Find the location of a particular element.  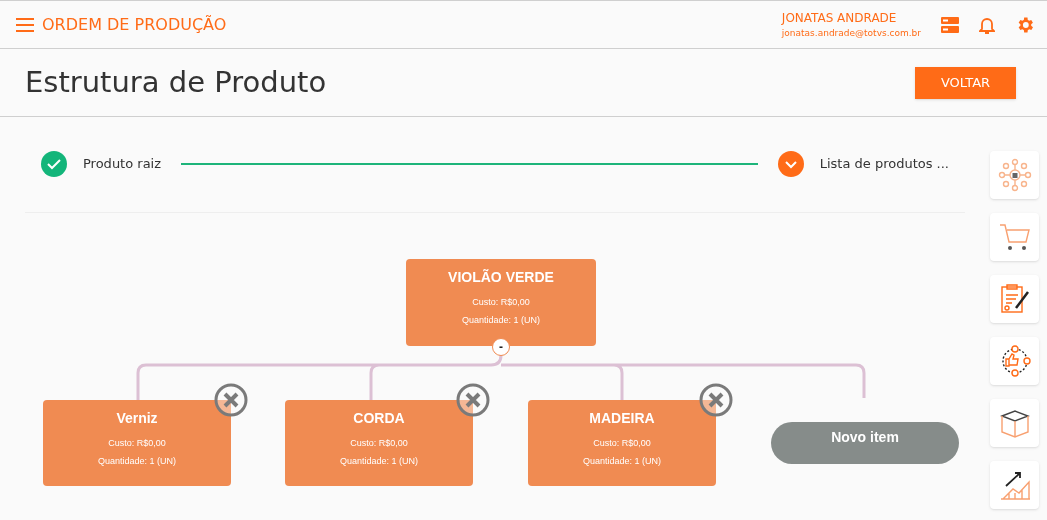

new-item-button: Novo item is located at coordinates (865, 443).